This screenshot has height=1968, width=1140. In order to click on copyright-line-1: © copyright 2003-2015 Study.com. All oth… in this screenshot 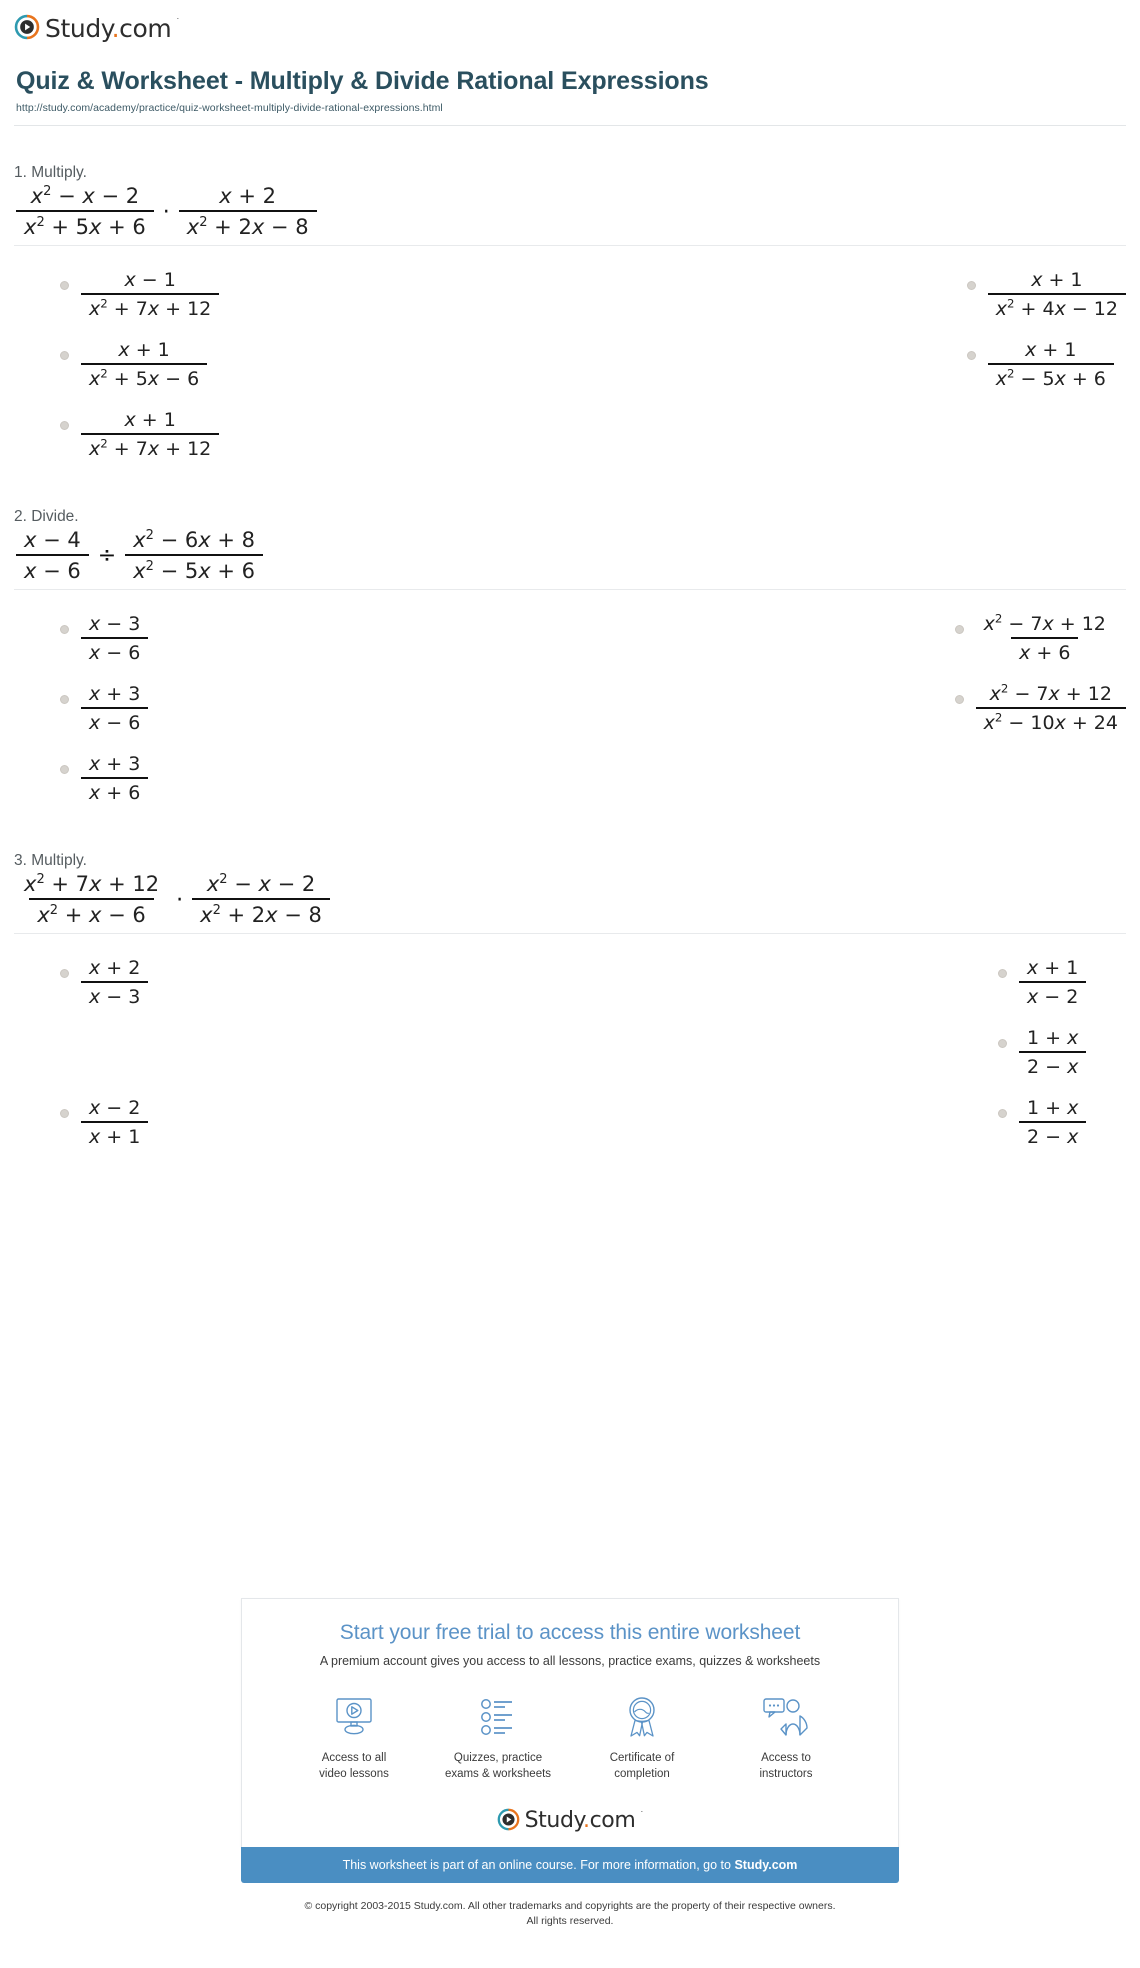, I will do `click(570, 1906)`.